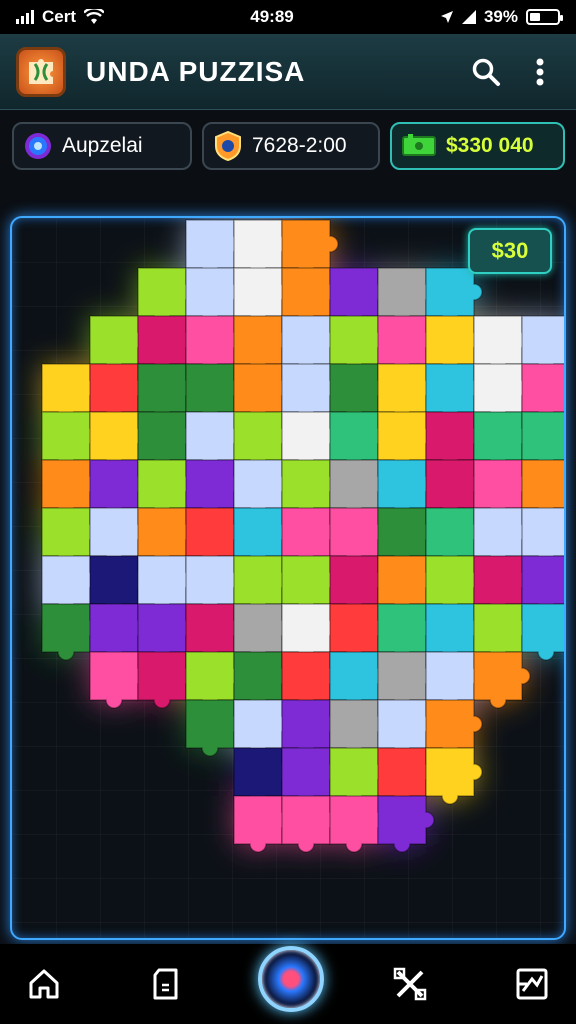 The image size is (576, 1024). I want to click on clock: 49:89, so click(272, 16).